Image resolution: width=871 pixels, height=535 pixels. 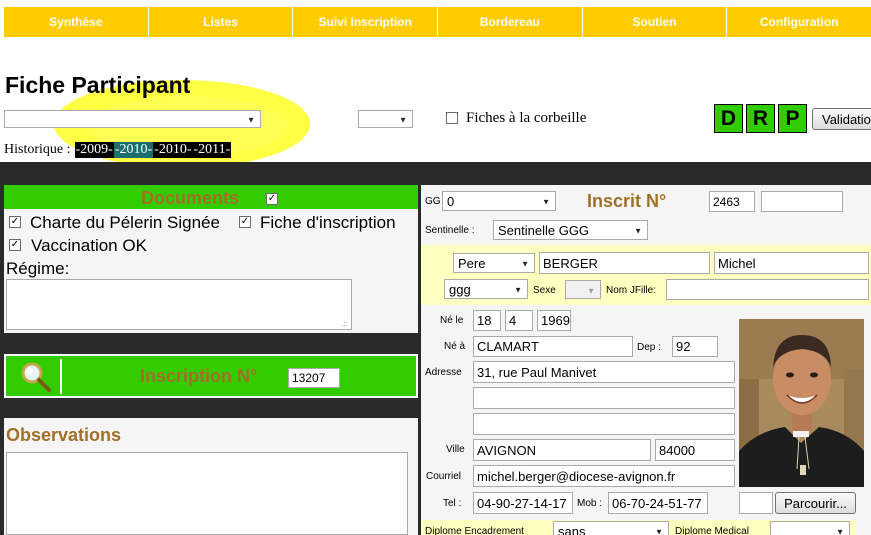 I want to click on adresse-line3-input, so click(x=604, y=424).